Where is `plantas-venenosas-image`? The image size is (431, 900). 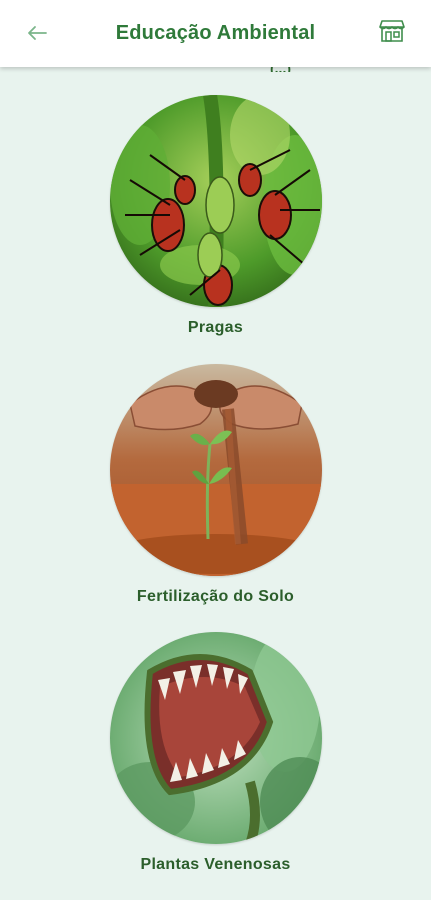 plantas-venenosas-image is located at coordinates (215, 738).